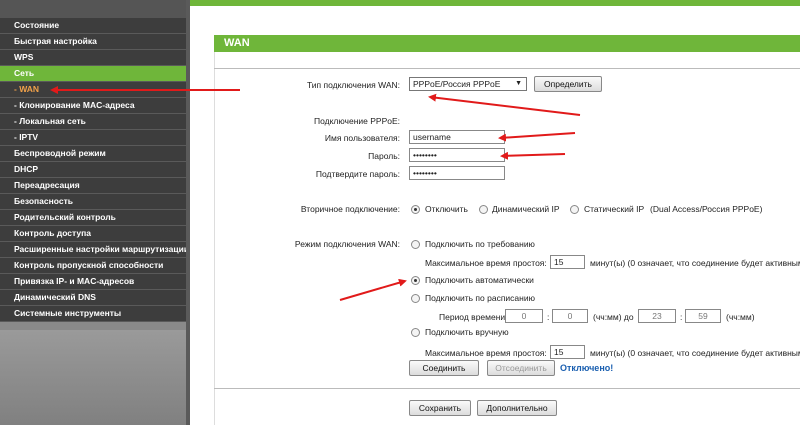 The width and height of the screenshot is (800, 425). What do you see at coordinates (495, 3) in the screenshot?
I see `top-accent-bar` at bounding box center [495, 3].